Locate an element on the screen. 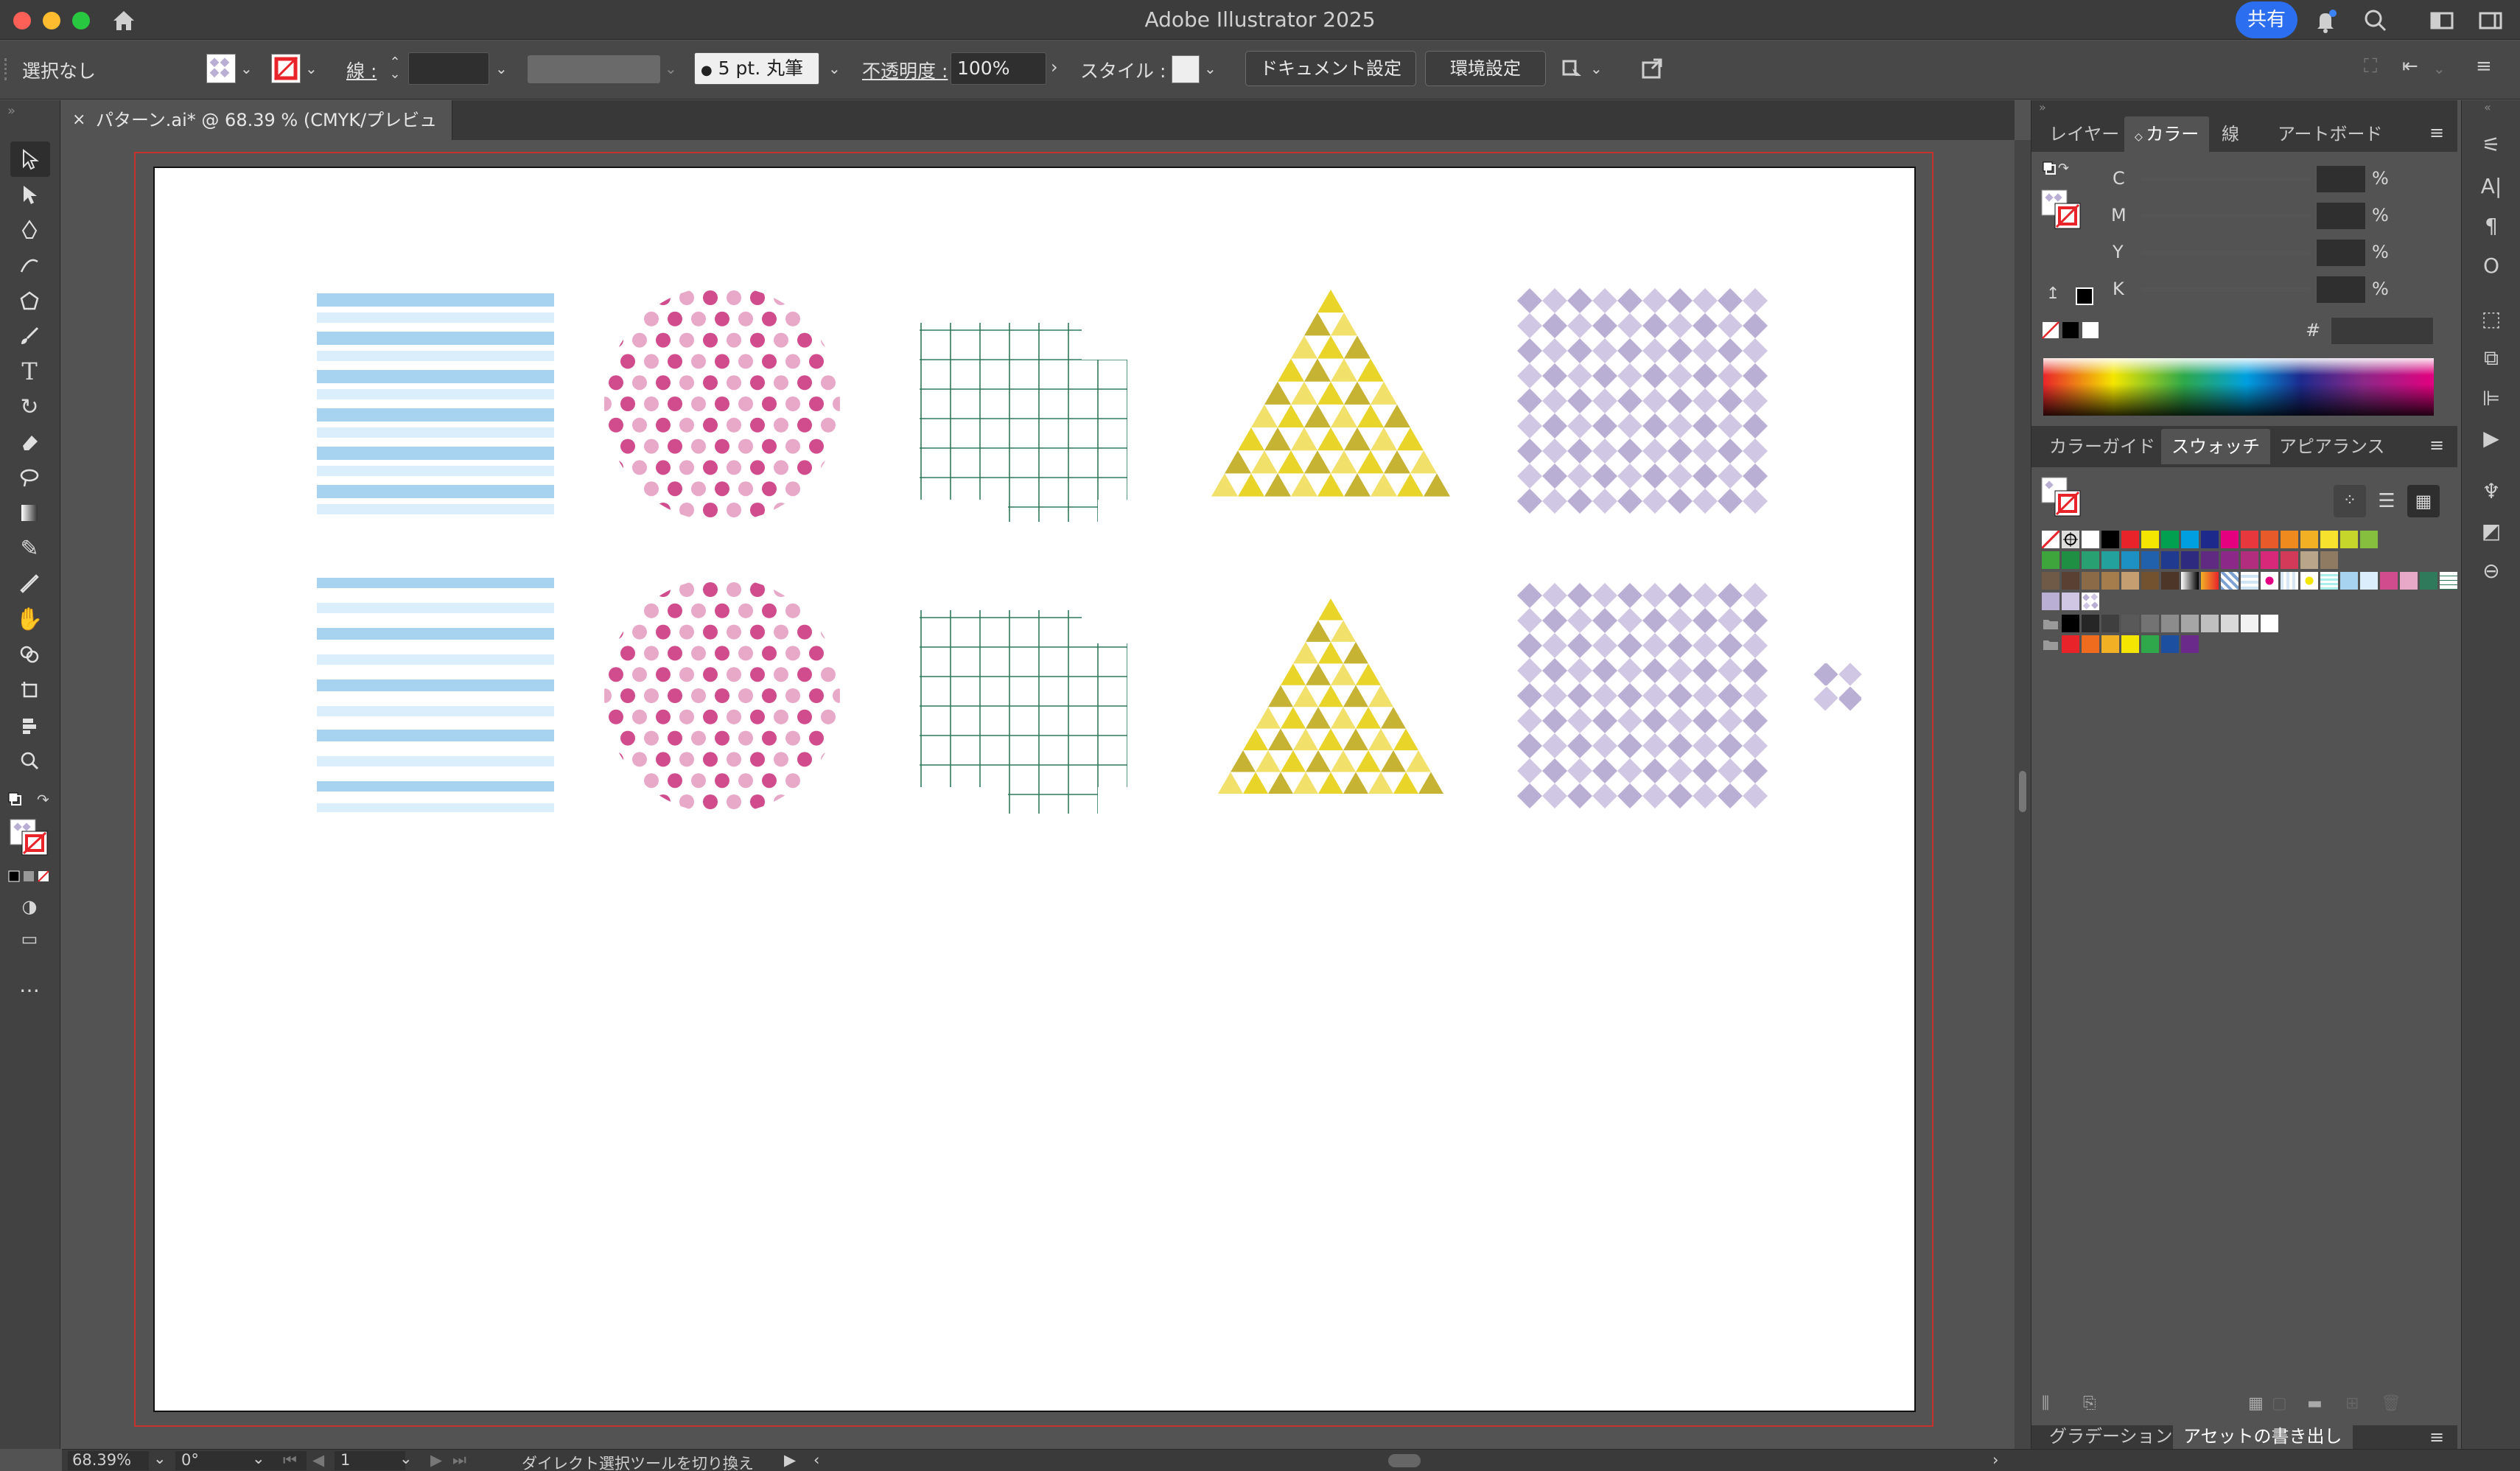 Image resolution: width=2520 pixels, height=1471 pixels. grid-pattern-bottom is located at coordinates (1024, 699).